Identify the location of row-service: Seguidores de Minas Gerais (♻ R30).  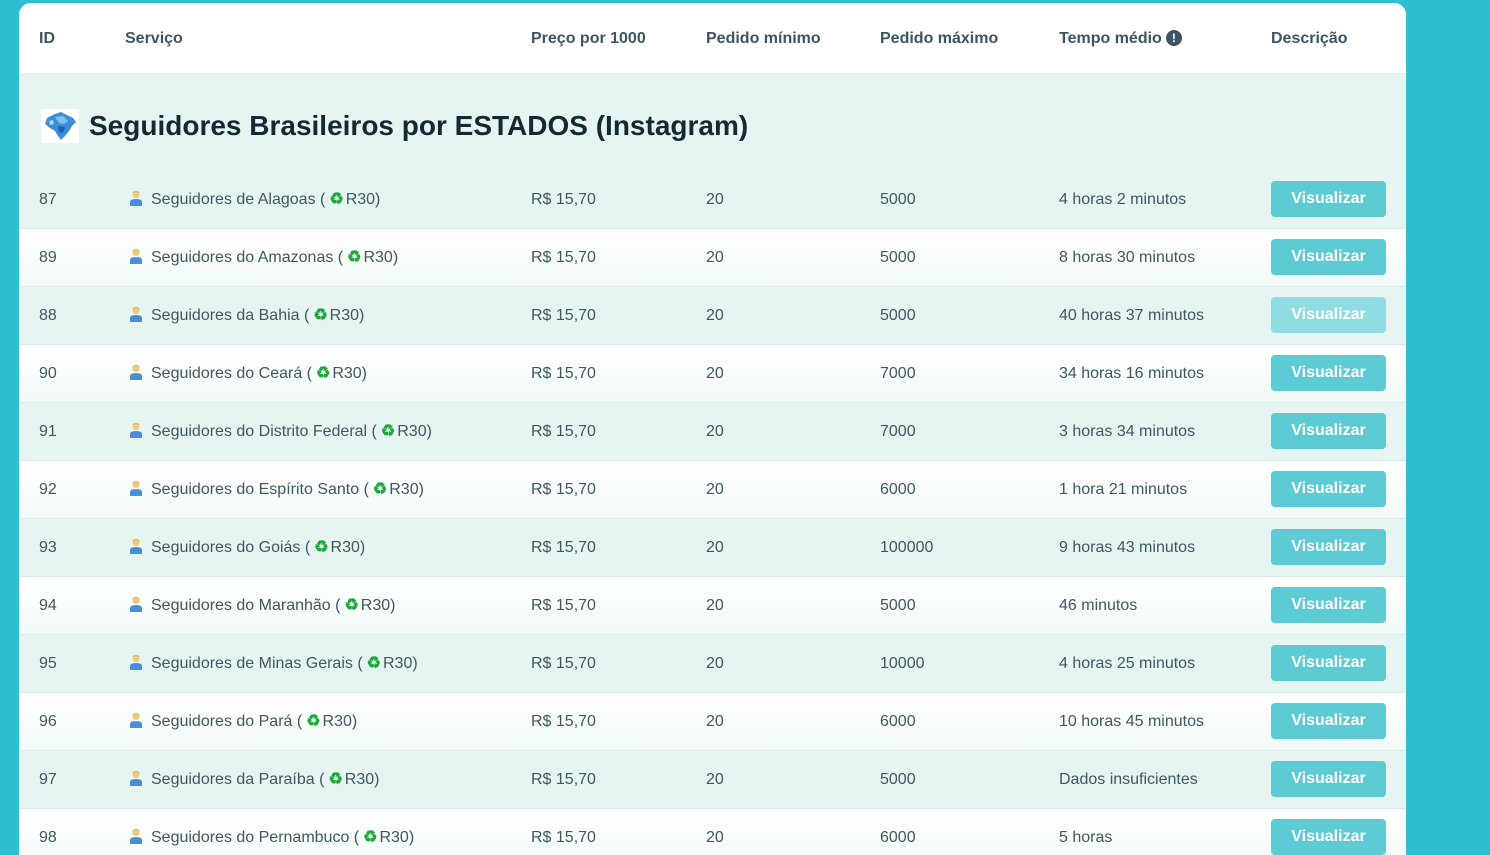
(273, 663).